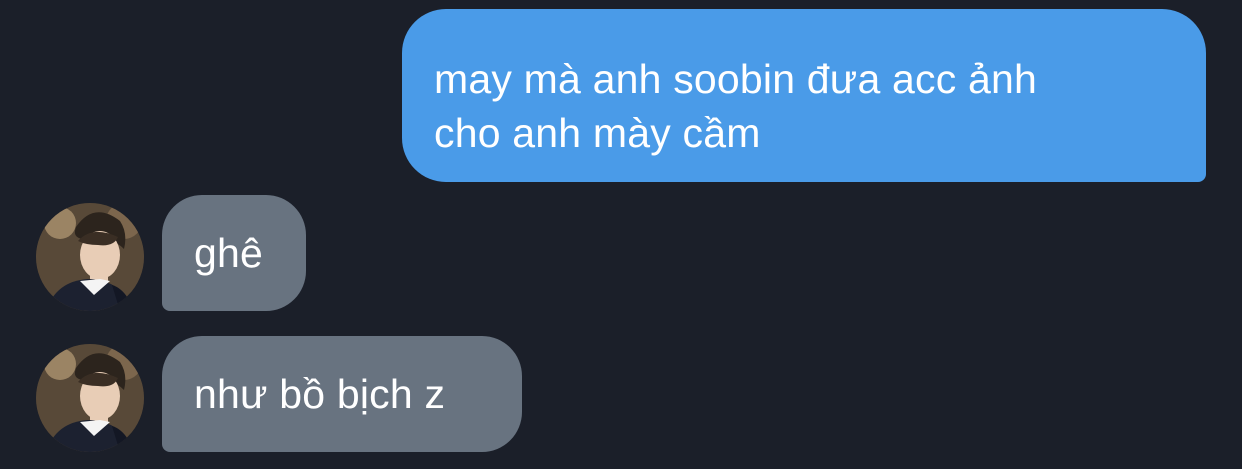 Image resolution: width=1242 pixels, height=469 pixels. Describe the element at coordinates (234, 253) in the screenshot. I see `received-message-bubble: ghê` at that location.